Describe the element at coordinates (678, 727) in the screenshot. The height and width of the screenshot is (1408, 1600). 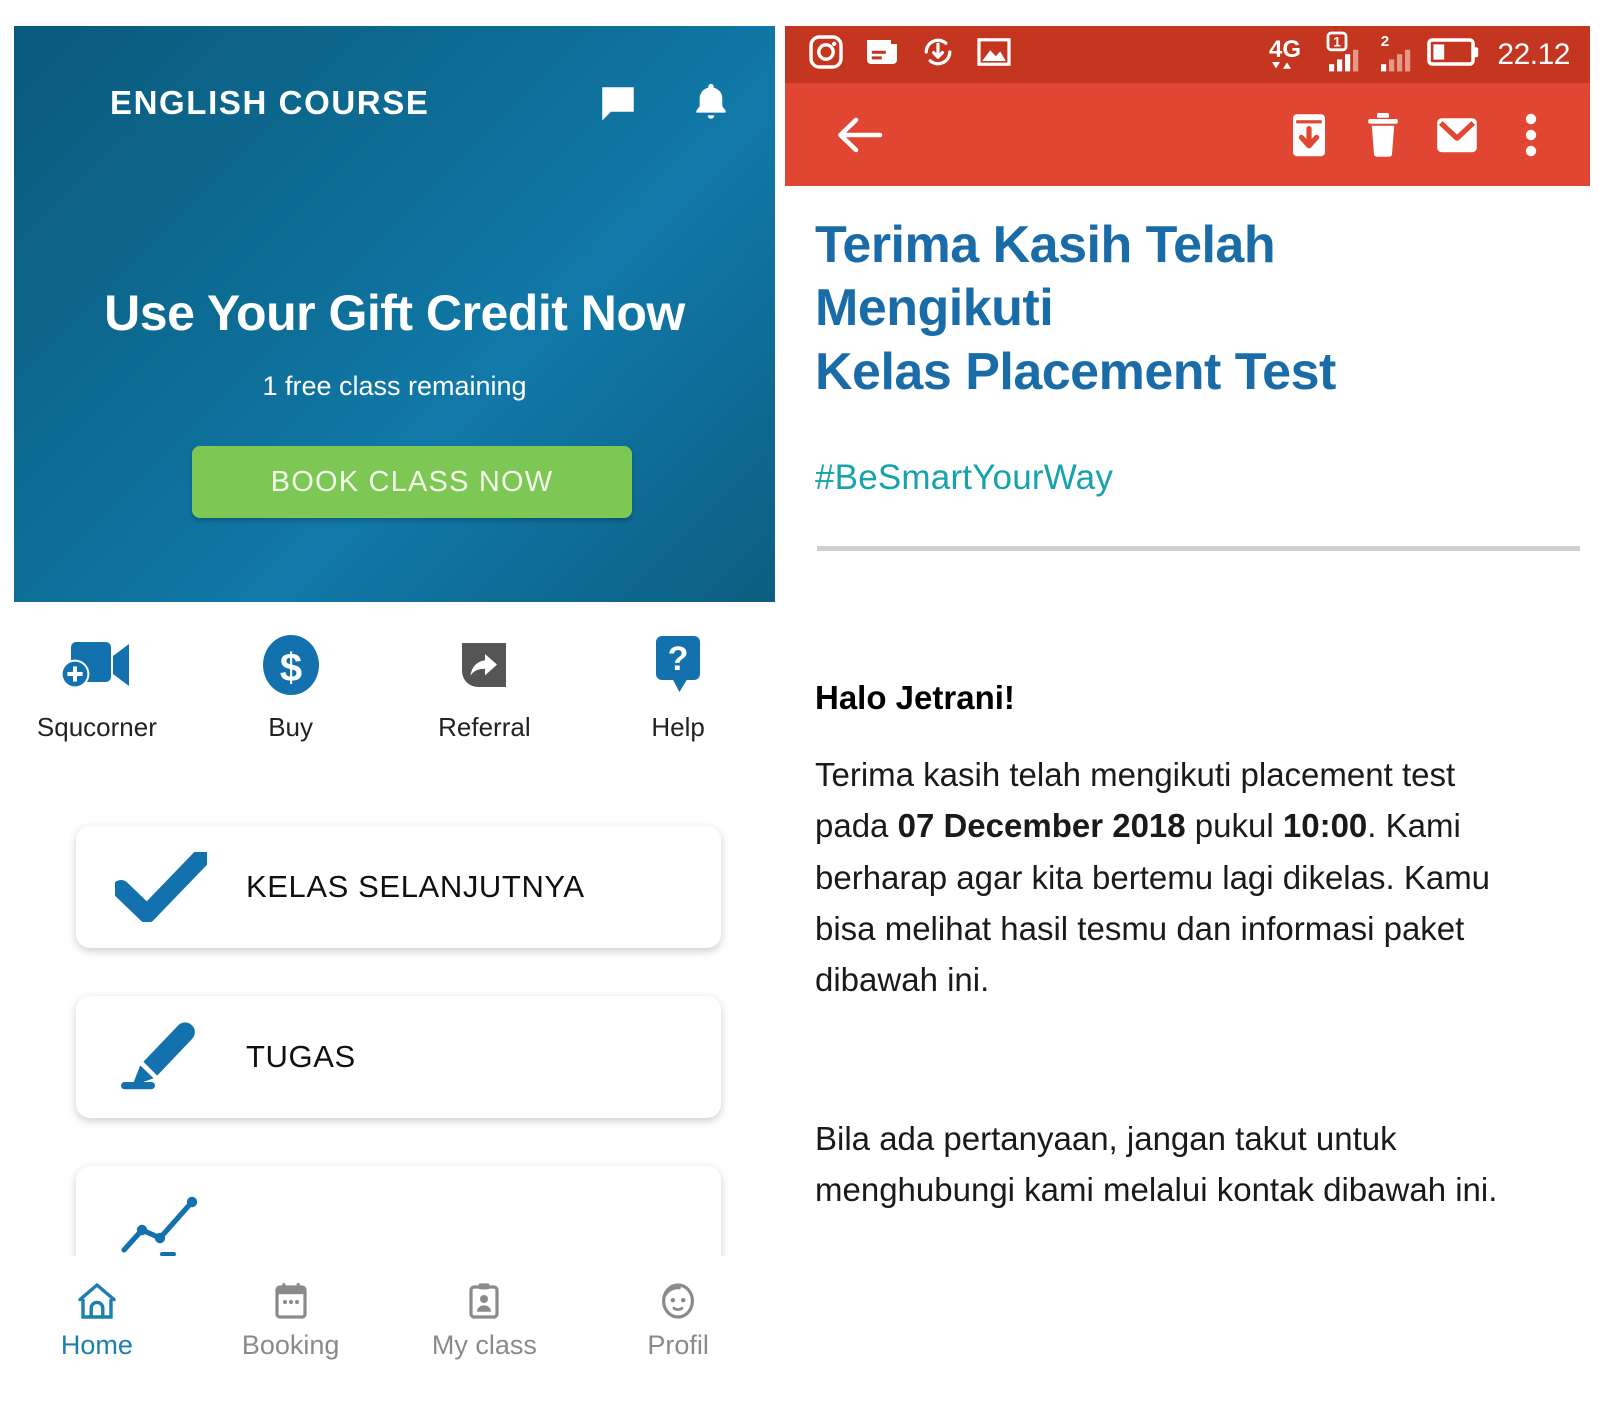
I see `quick-action-label: Help` at that location.